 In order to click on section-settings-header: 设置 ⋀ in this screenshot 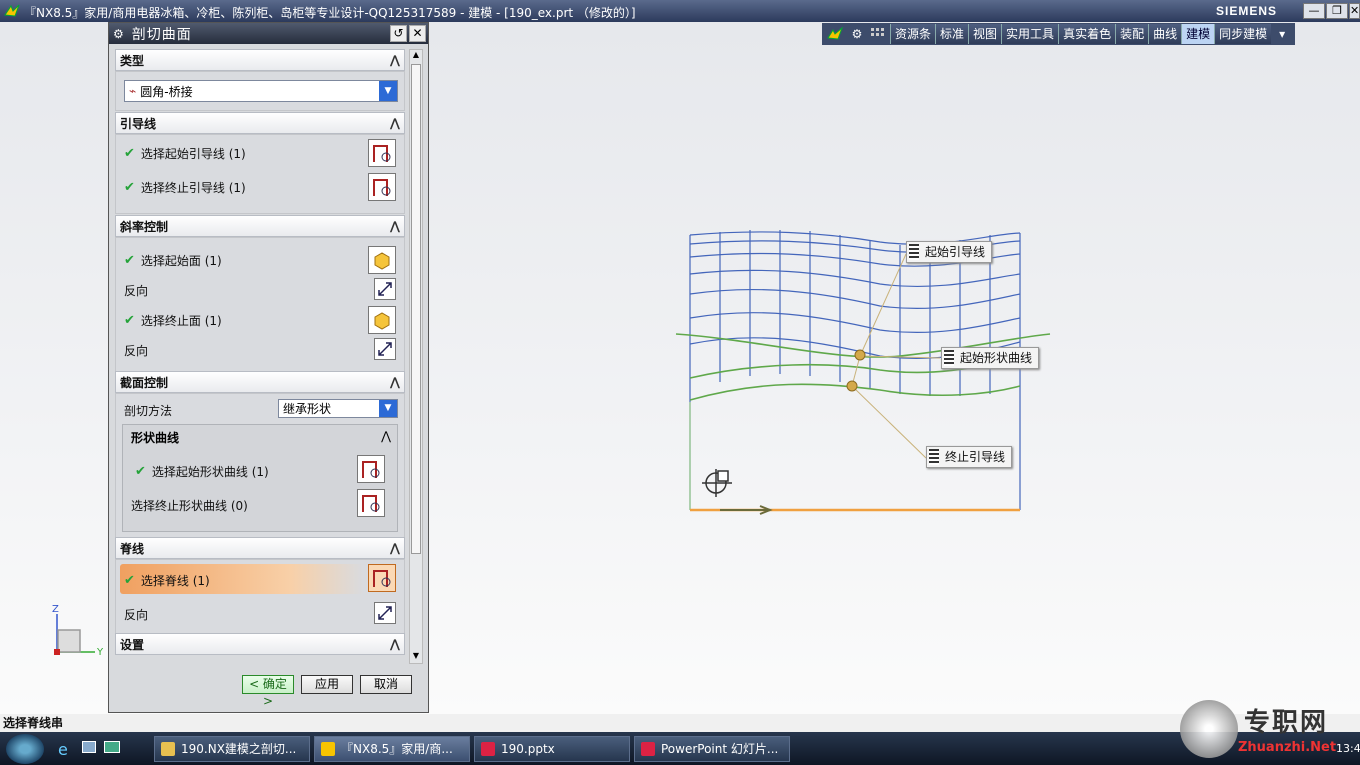, I will do `click(260, 644)`.